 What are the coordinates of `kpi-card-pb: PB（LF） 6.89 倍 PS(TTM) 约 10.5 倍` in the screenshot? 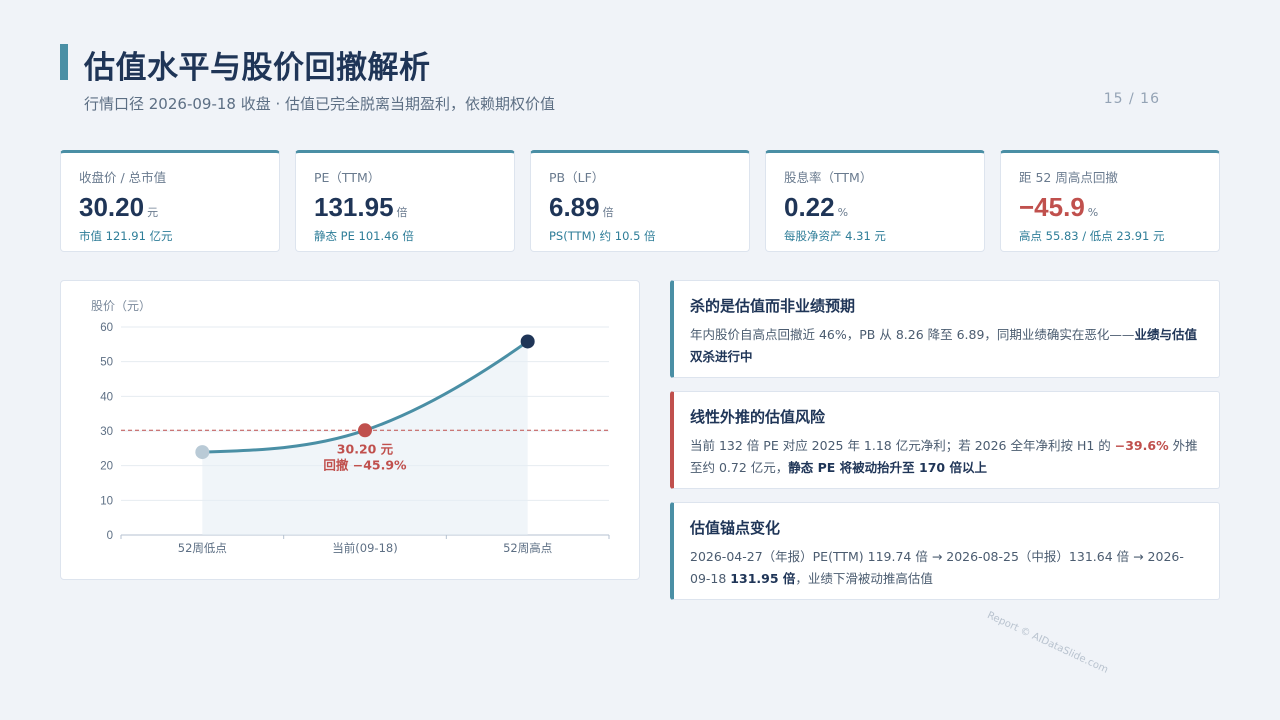 It's located at (640, 201).